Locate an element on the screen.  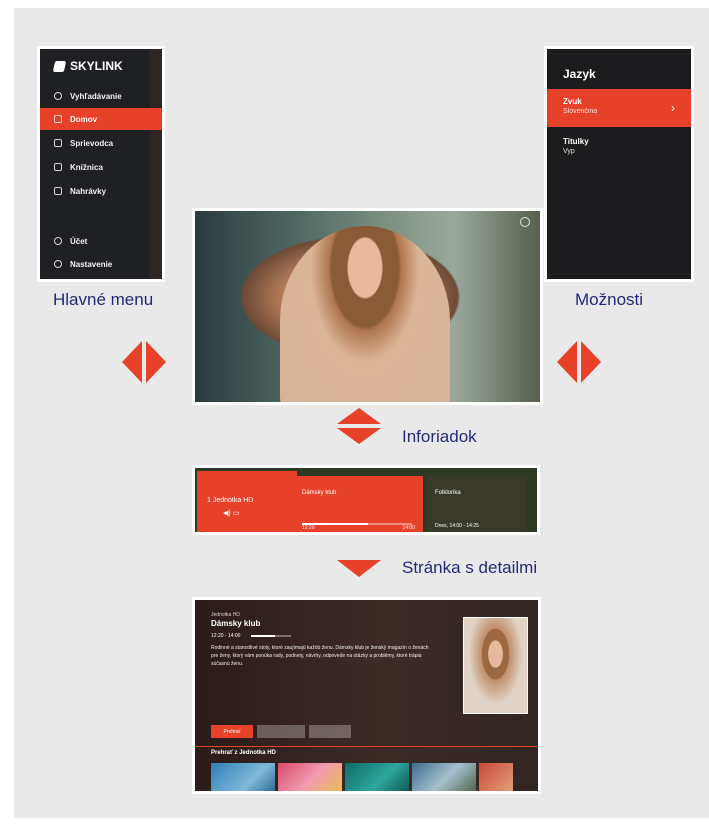
menu-item-home: Domov is located at coordinates (101, 119).